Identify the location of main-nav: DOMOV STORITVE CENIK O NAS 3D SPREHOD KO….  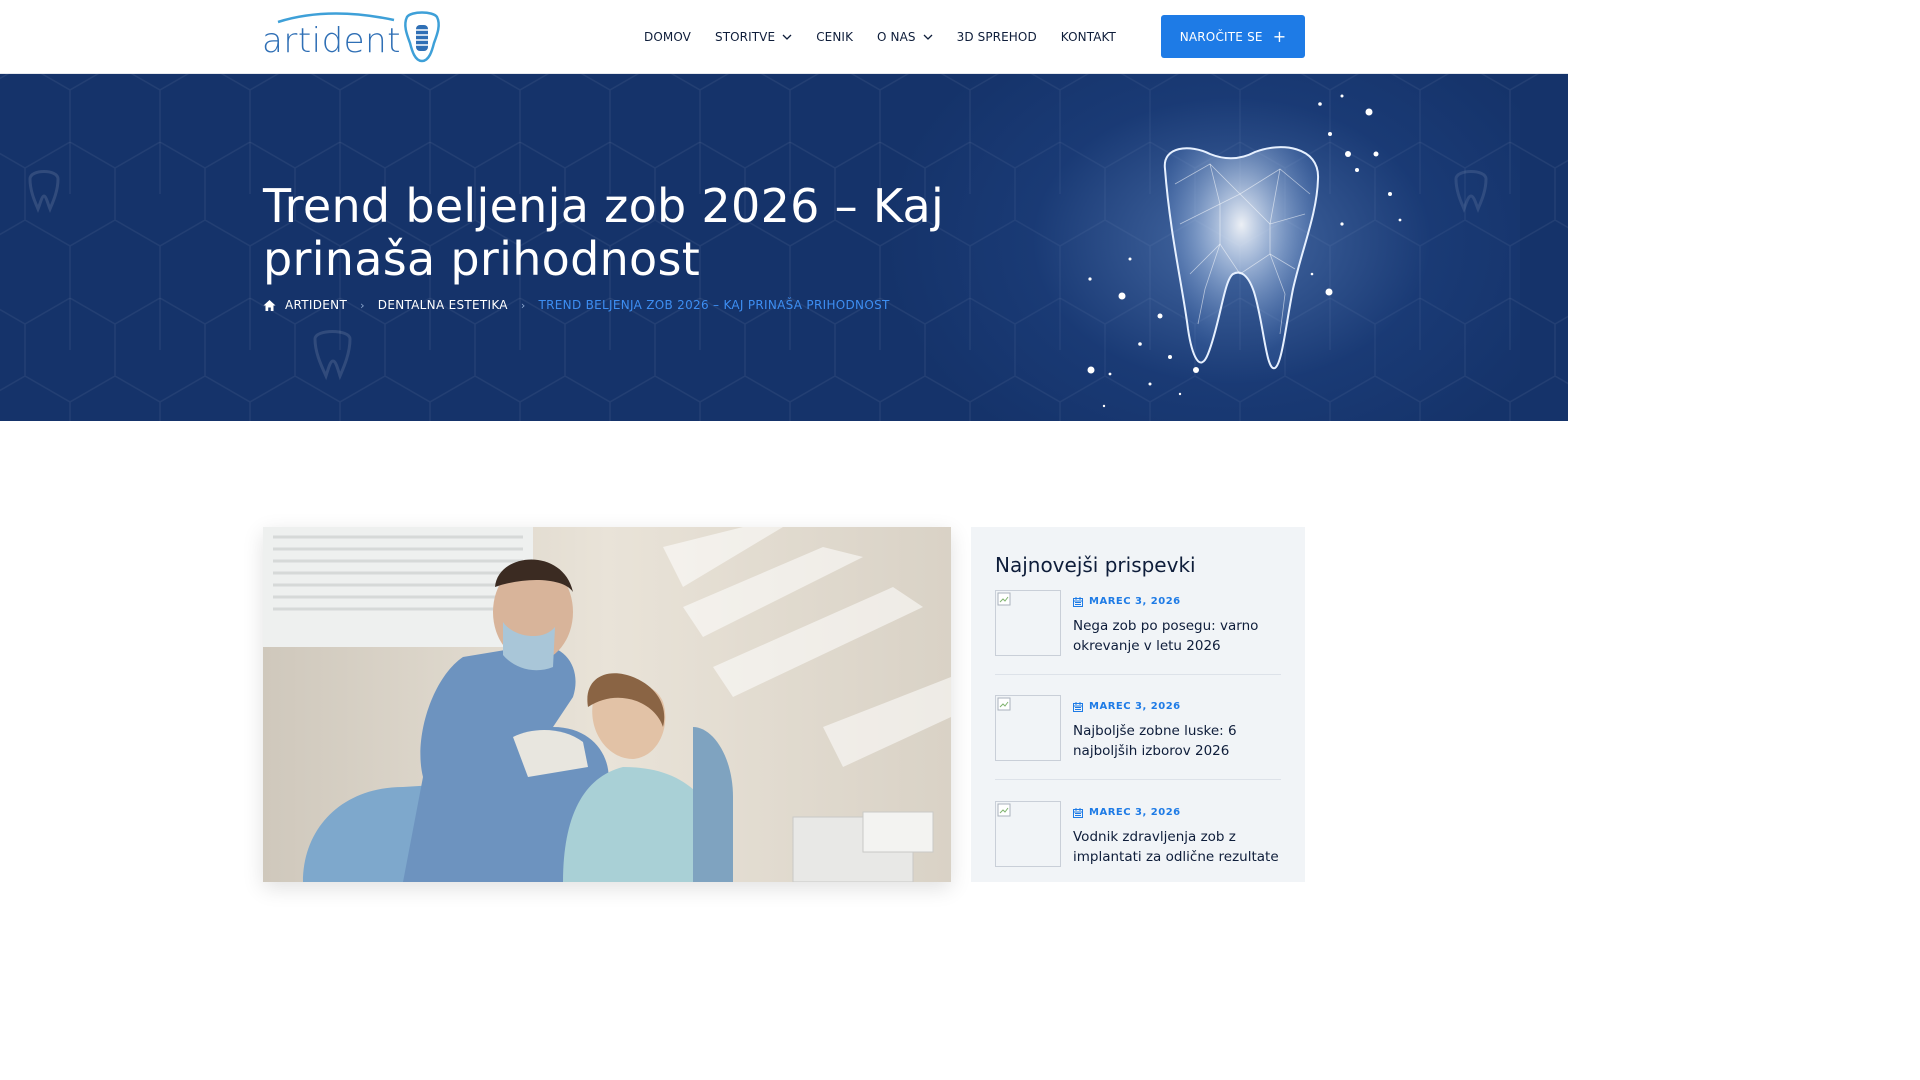
(892, 37).